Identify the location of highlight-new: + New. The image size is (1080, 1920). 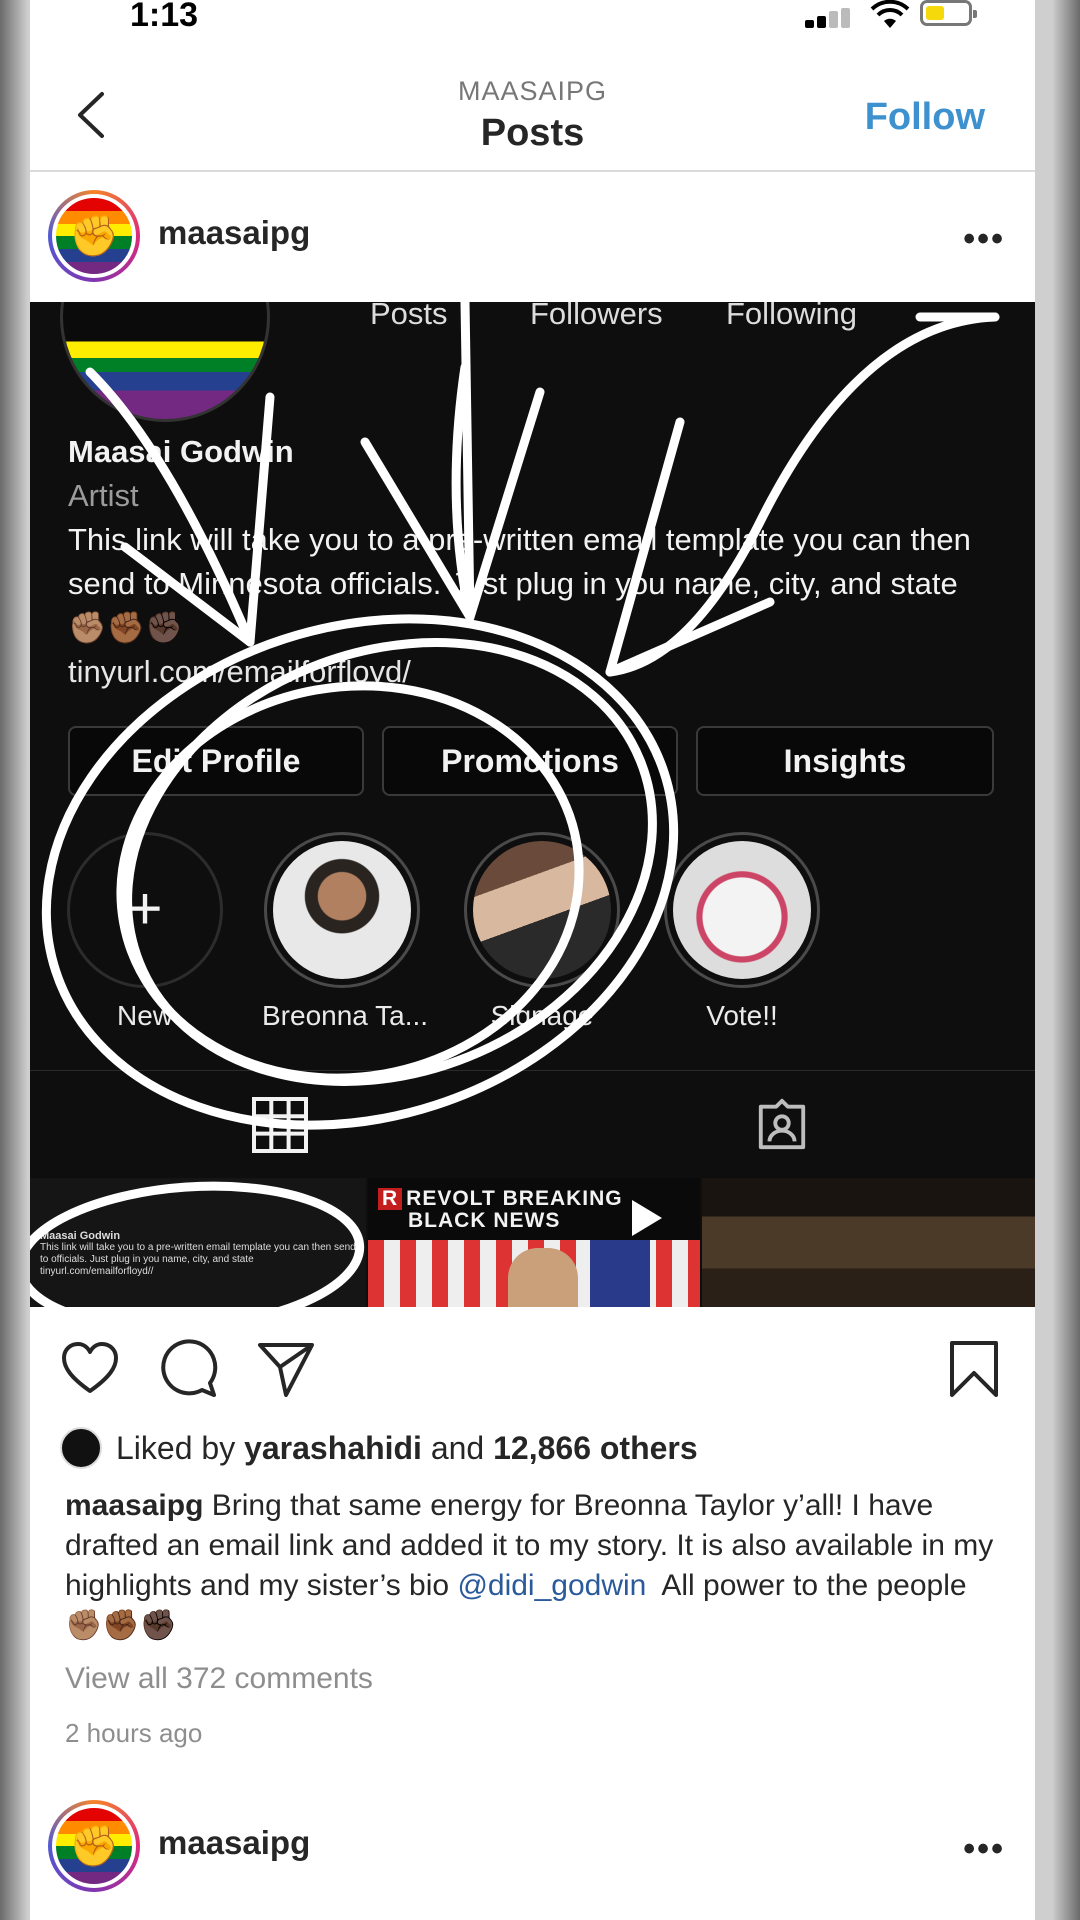
(145, 932).